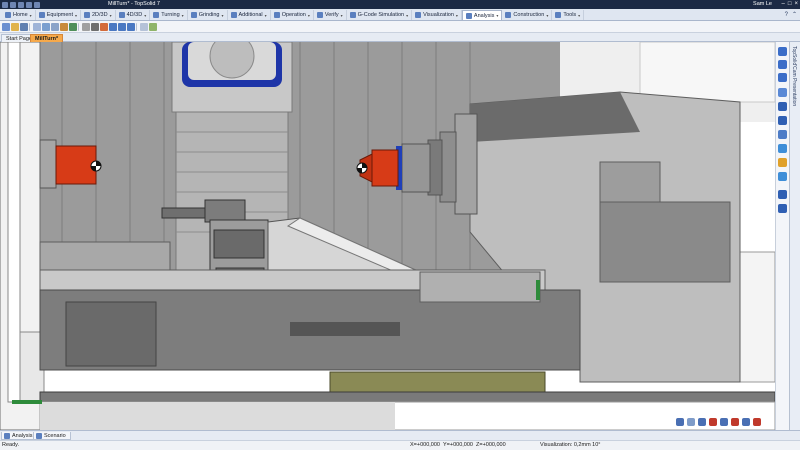 The width and height of the screenshot is (800, 450). What do you see at coordinates (691, 422) in the screenshot?
I see `pan-view-icon` at bounding box center [691, 422].